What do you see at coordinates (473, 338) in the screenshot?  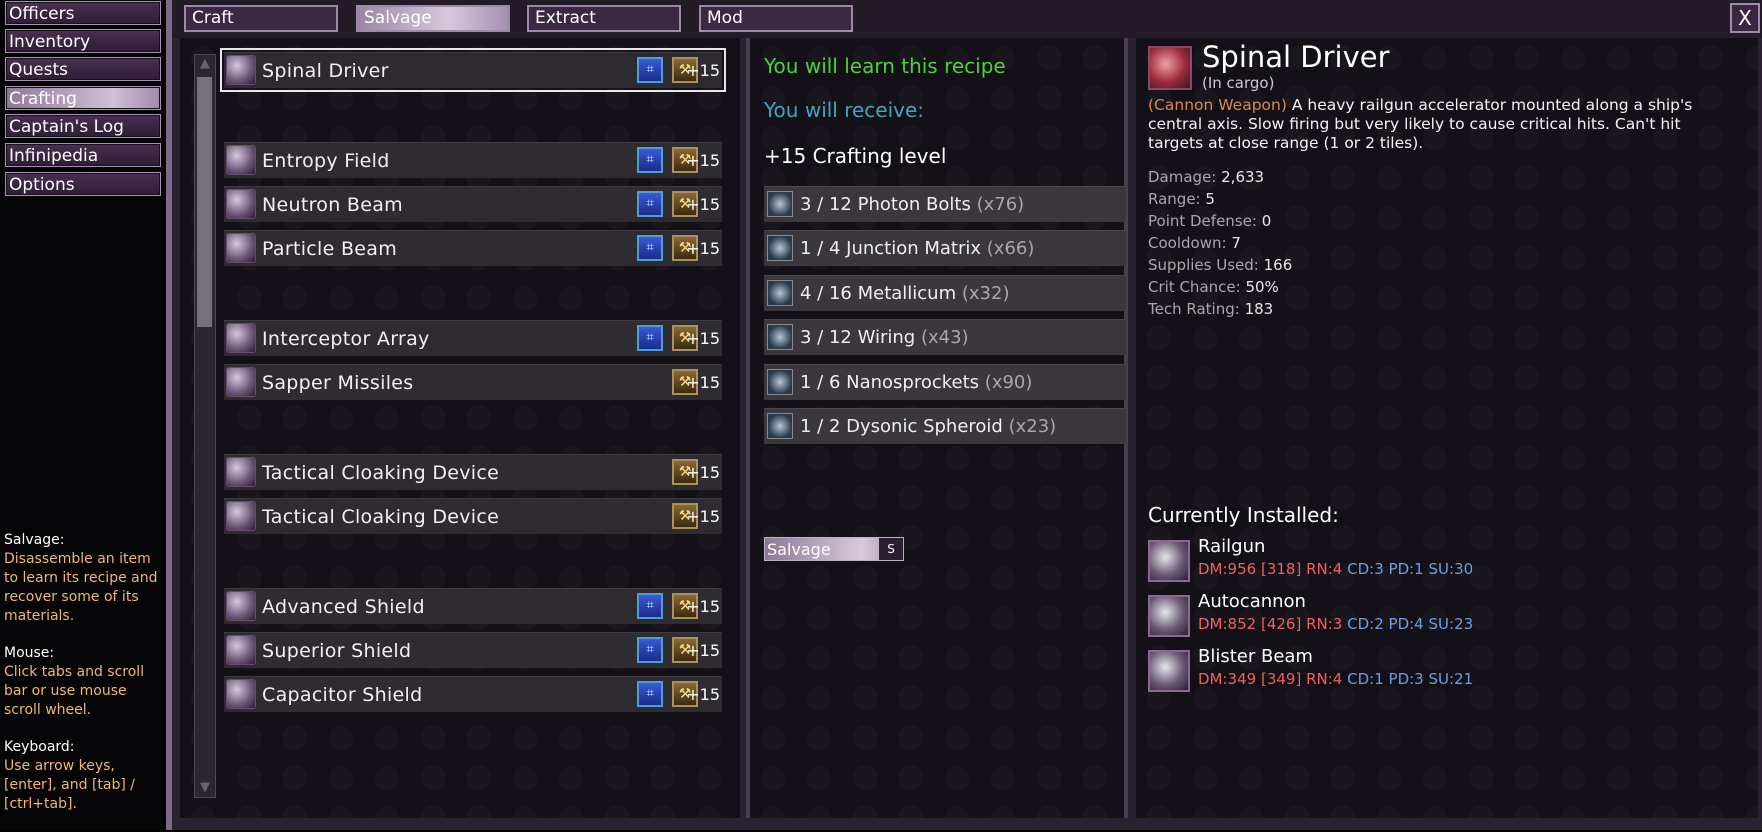 I see `list-item: Interceptor Array ⌗ ⚒ +15` at bounding box center [473, 338].